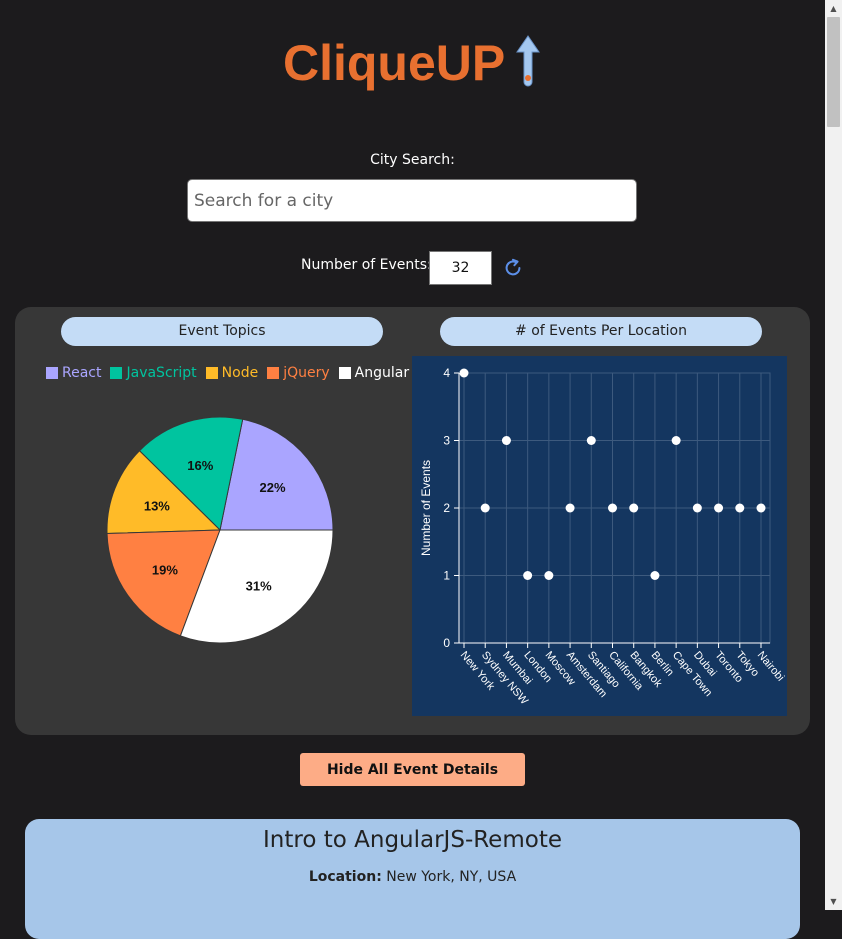  I want to click on scroll-down-arrow-icon: ▼, so click(833, 901).